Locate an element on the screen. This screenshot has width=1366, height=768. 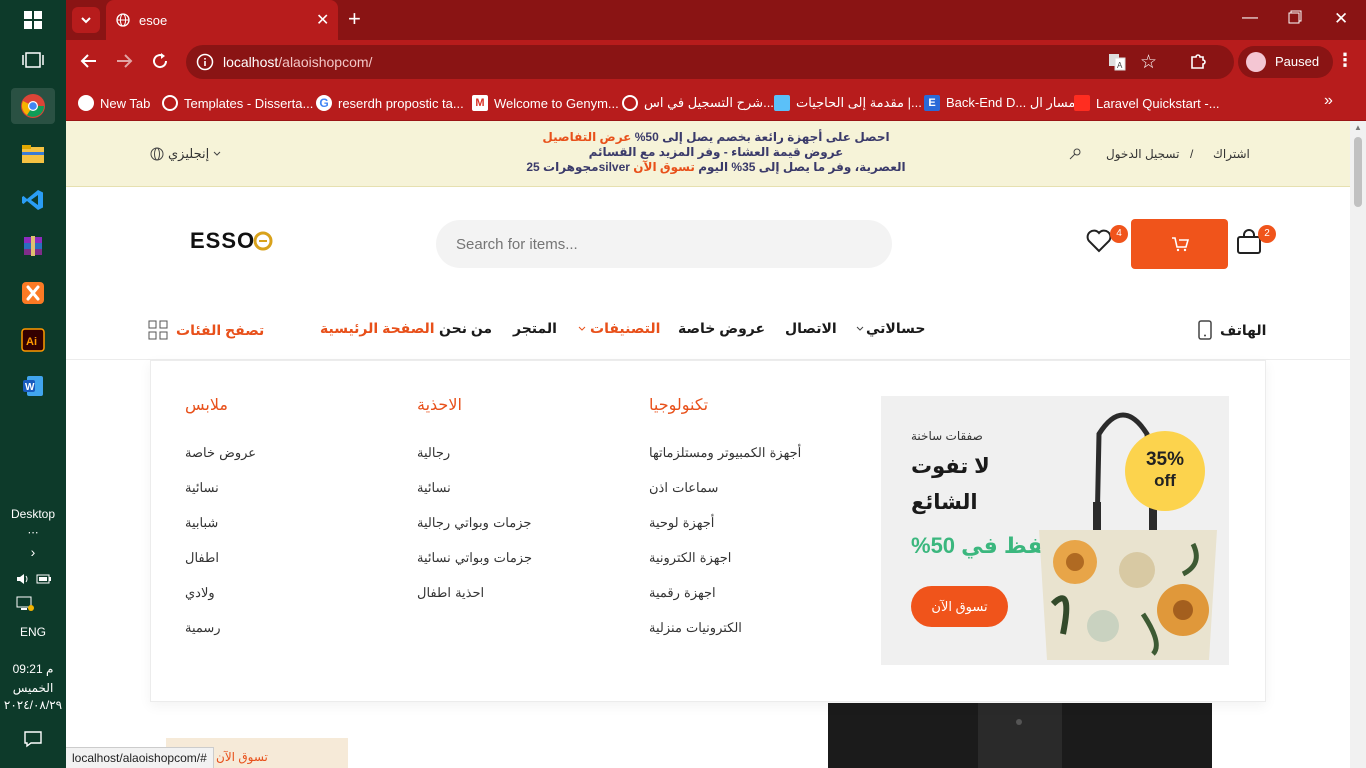
mega-link: شبابية is located at coordinates (201, 523).